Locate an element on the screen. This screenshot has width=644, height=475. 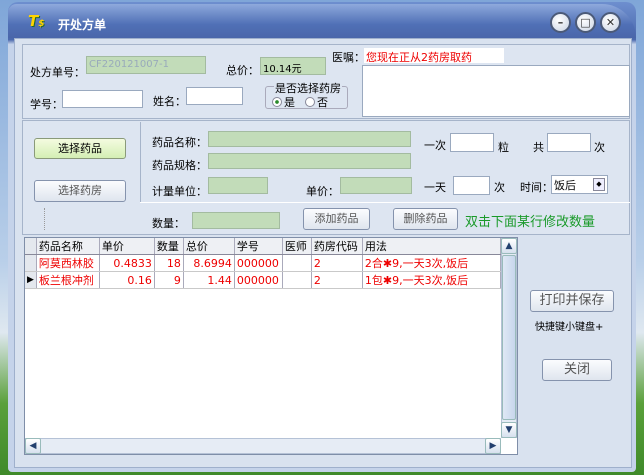
radio-no-label: 否 is located at coordinates (322, 102).